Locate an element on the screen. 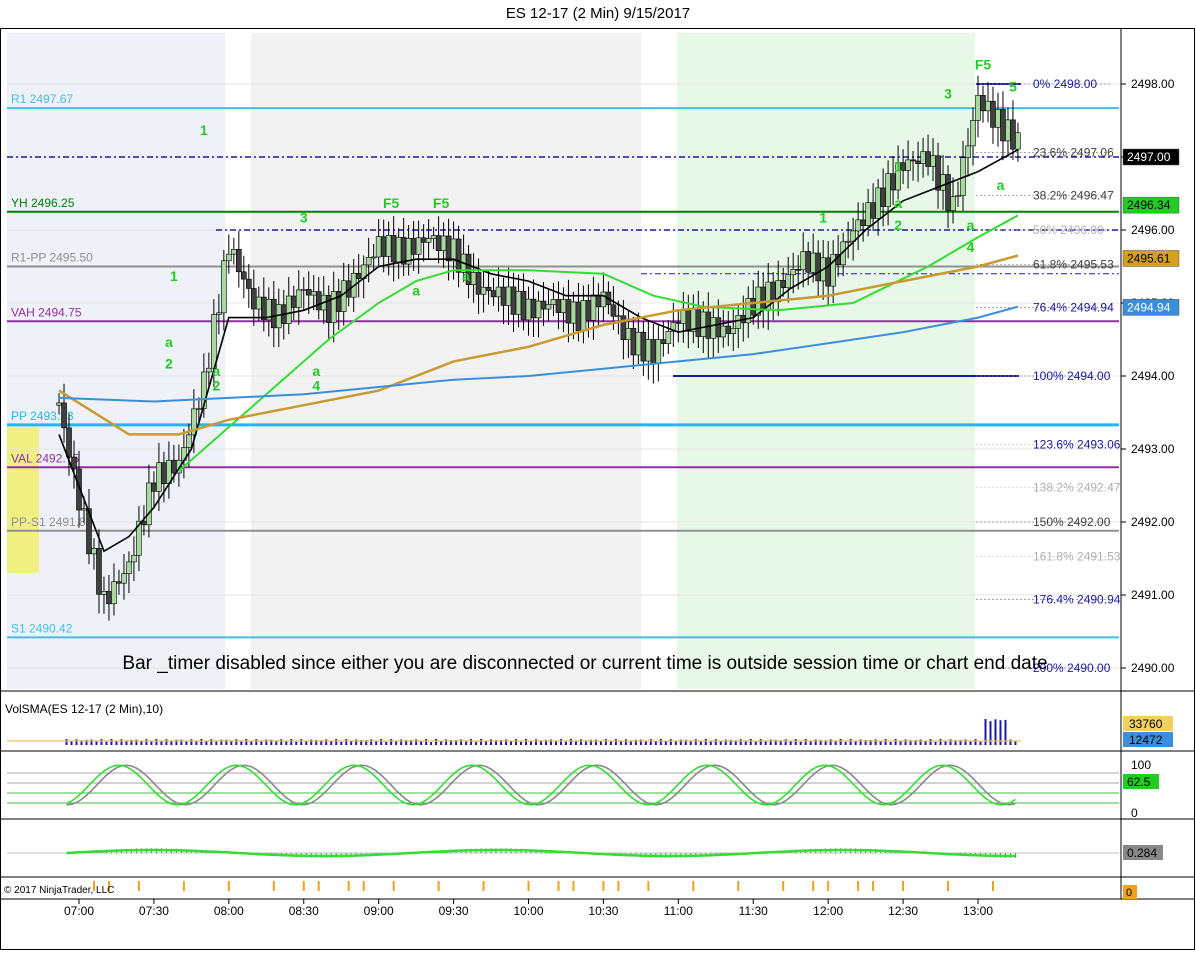 The height and width of the screenshot is (954, 1196). chart-title: ES 12-17 (2 Min) 9/15/2017 is located at coordinates (598, 13).